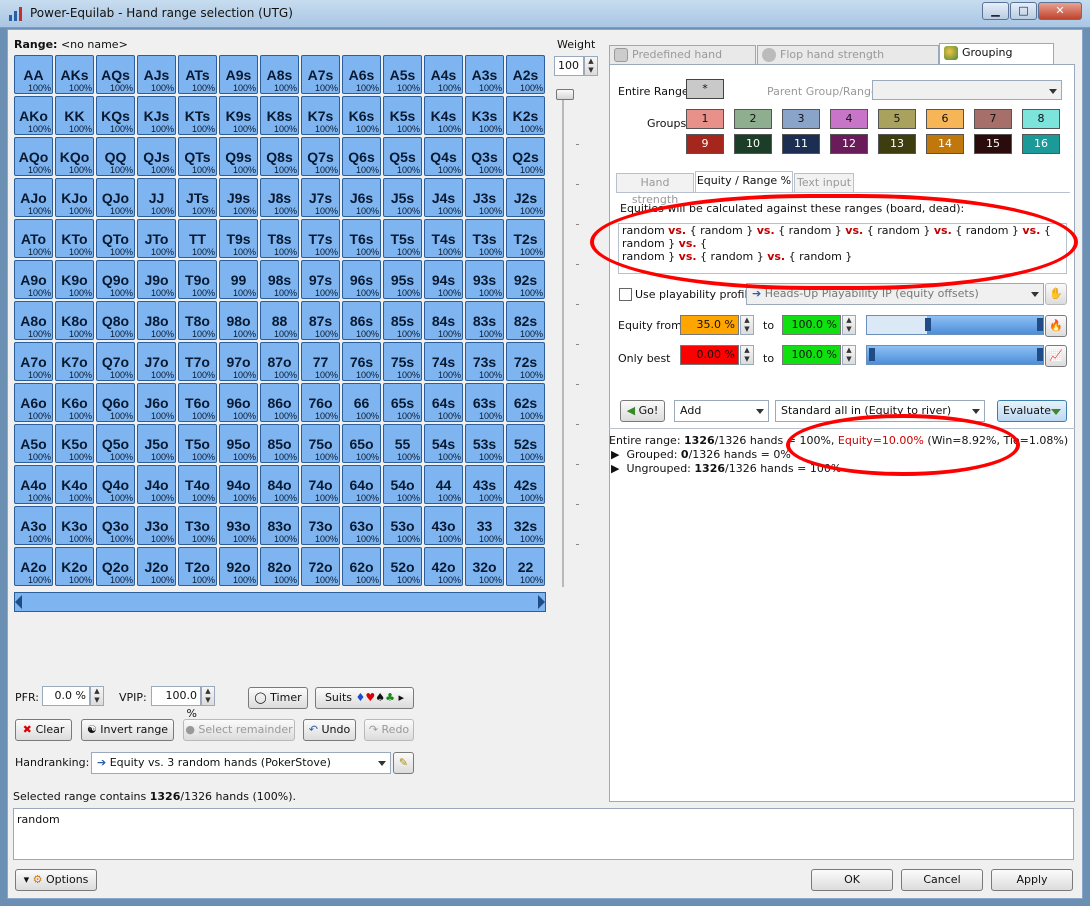 This screenshot has height=906, width=1090. What do you see at coordinates (747, 325) in the screenshot?
I see `equity-from-spinner: ▲ ▼` at bounding box center [747, 325].